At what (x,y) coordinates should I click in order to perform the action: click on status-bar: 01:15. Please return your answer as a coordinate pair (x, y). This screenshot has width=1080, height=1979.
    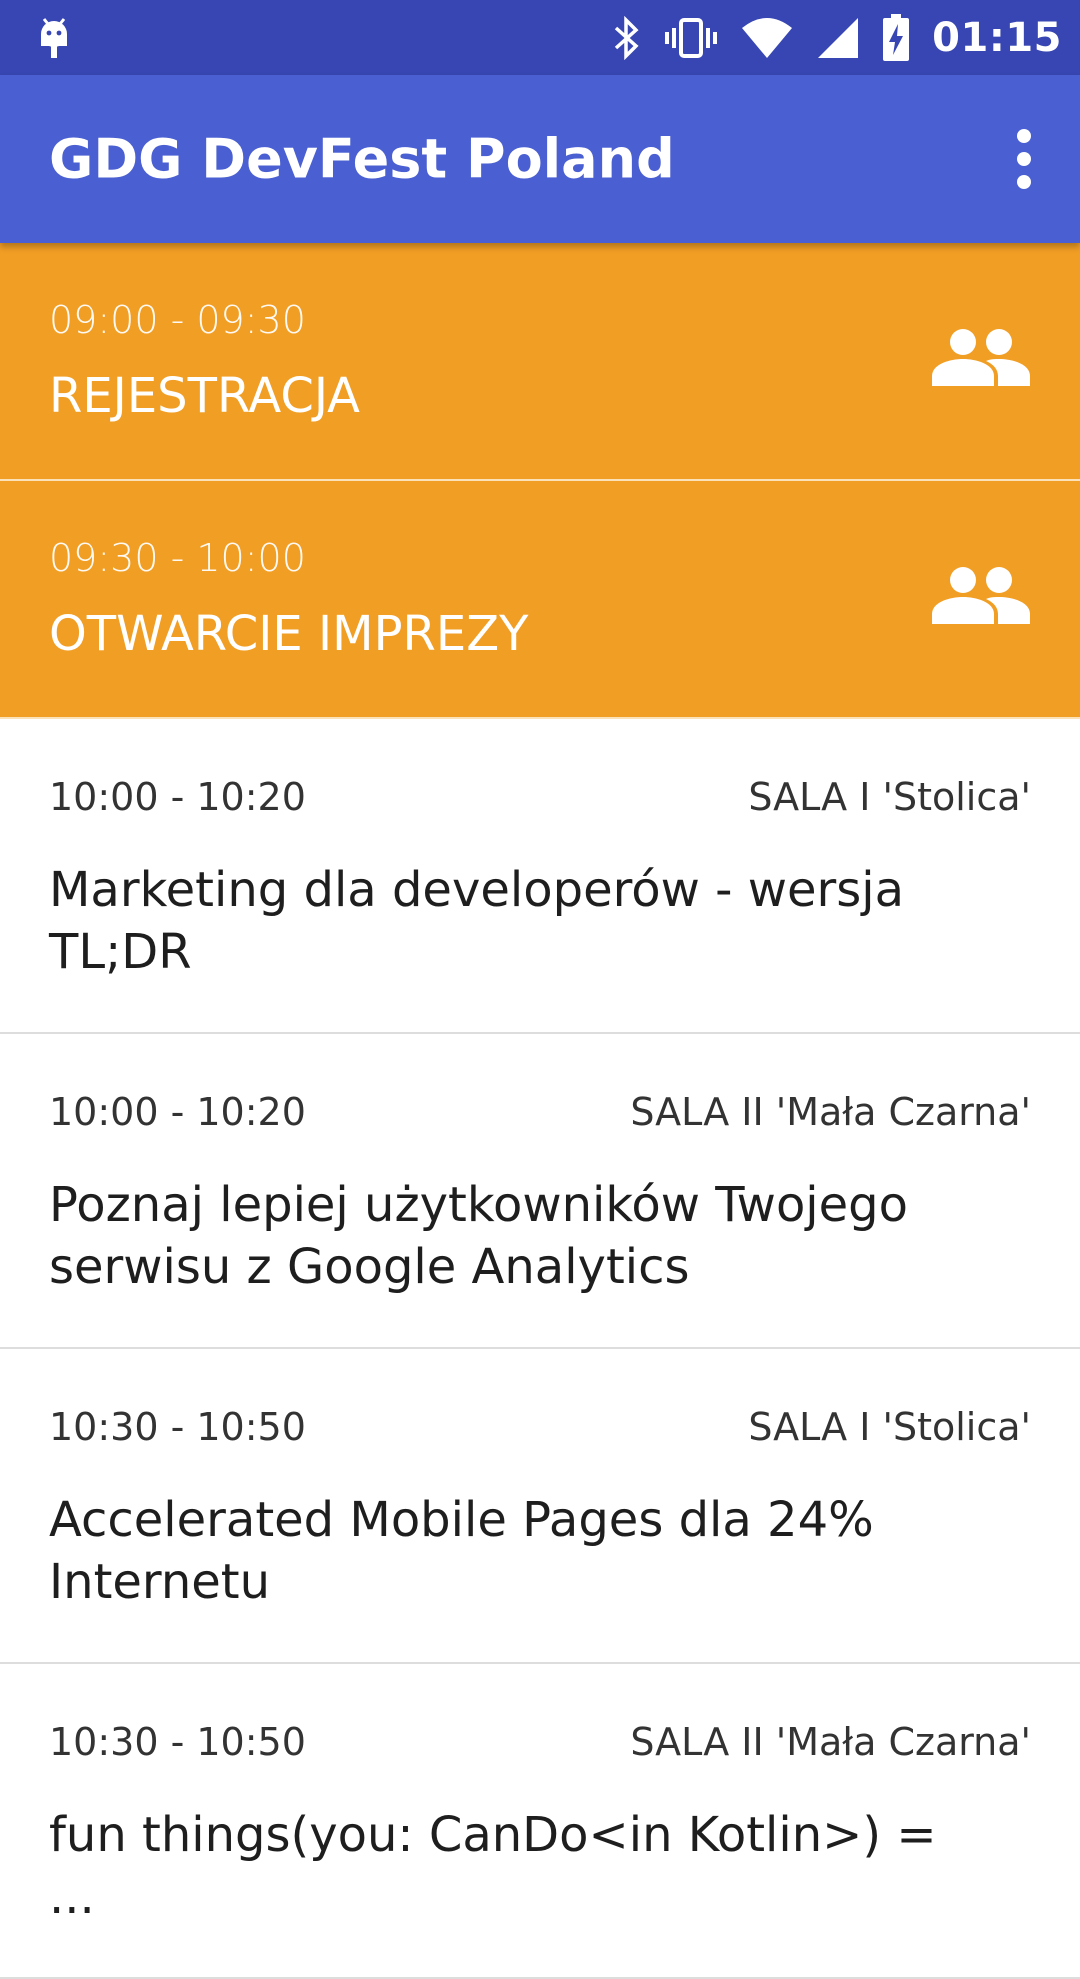
    Looking at the image, I should click on (540, 37).